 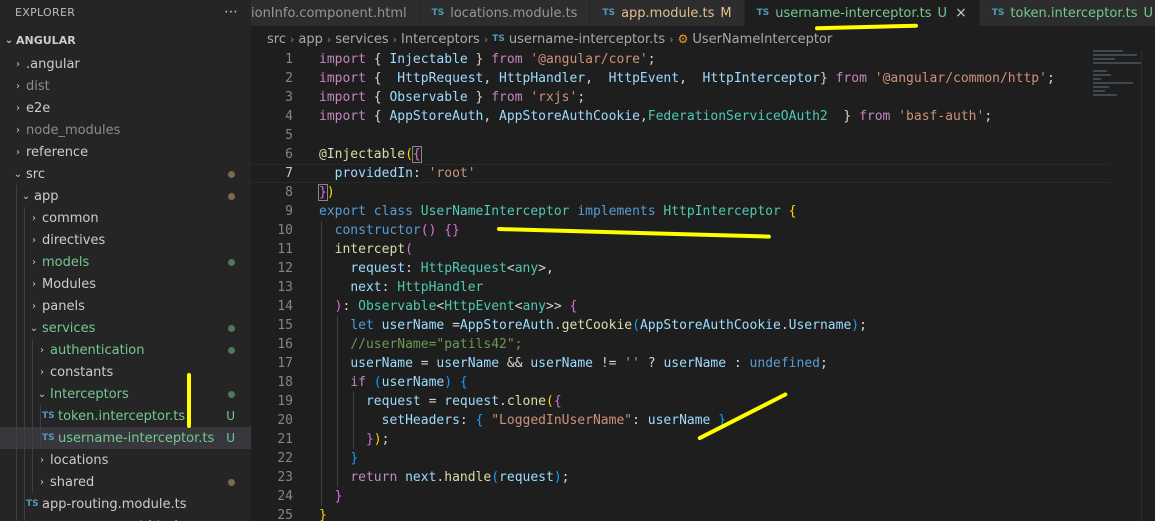 I want to click on line-number: 16, so click(x=285, y=344).